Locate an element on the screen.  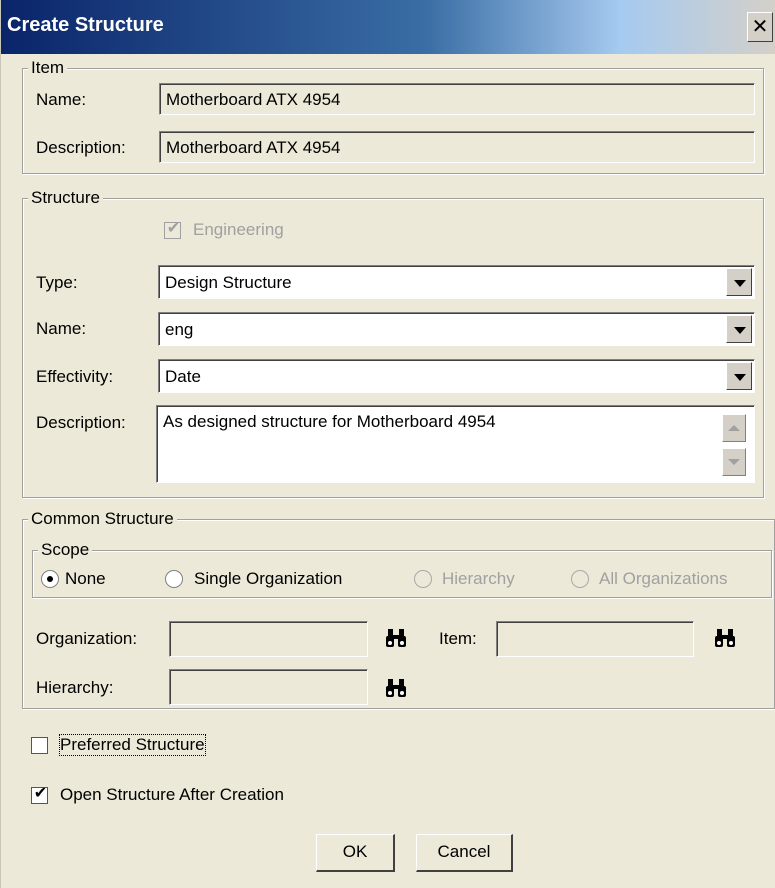
structure-name-select: eng is located at coordinates (456, 329).